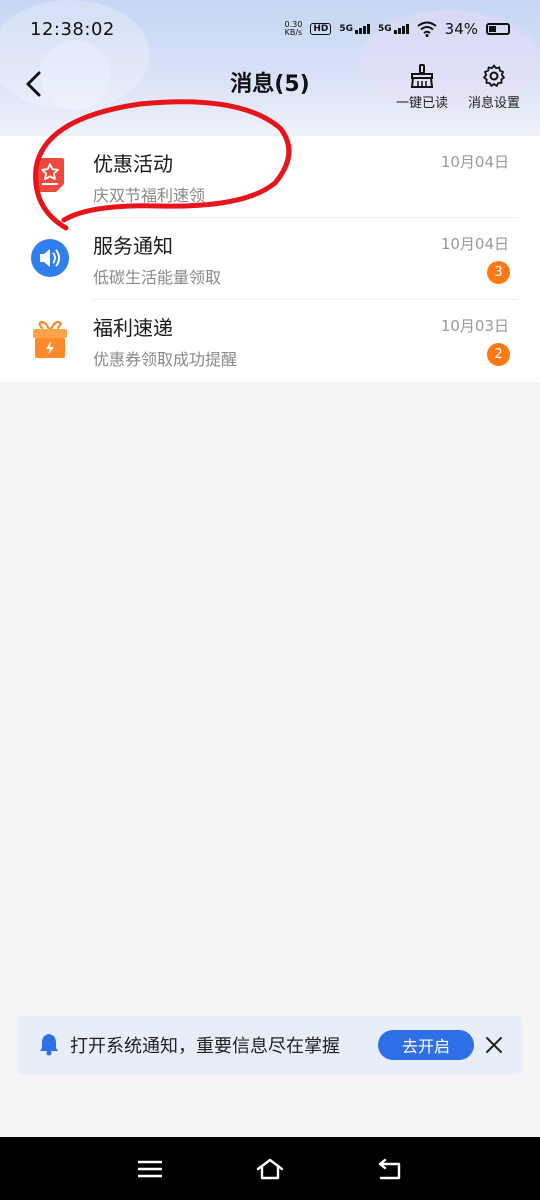 The height and width of the screenshot is (1200, 540). Describe the element at coordinates (50, 340) in the screenshot. I see `gift-icon` at that location.